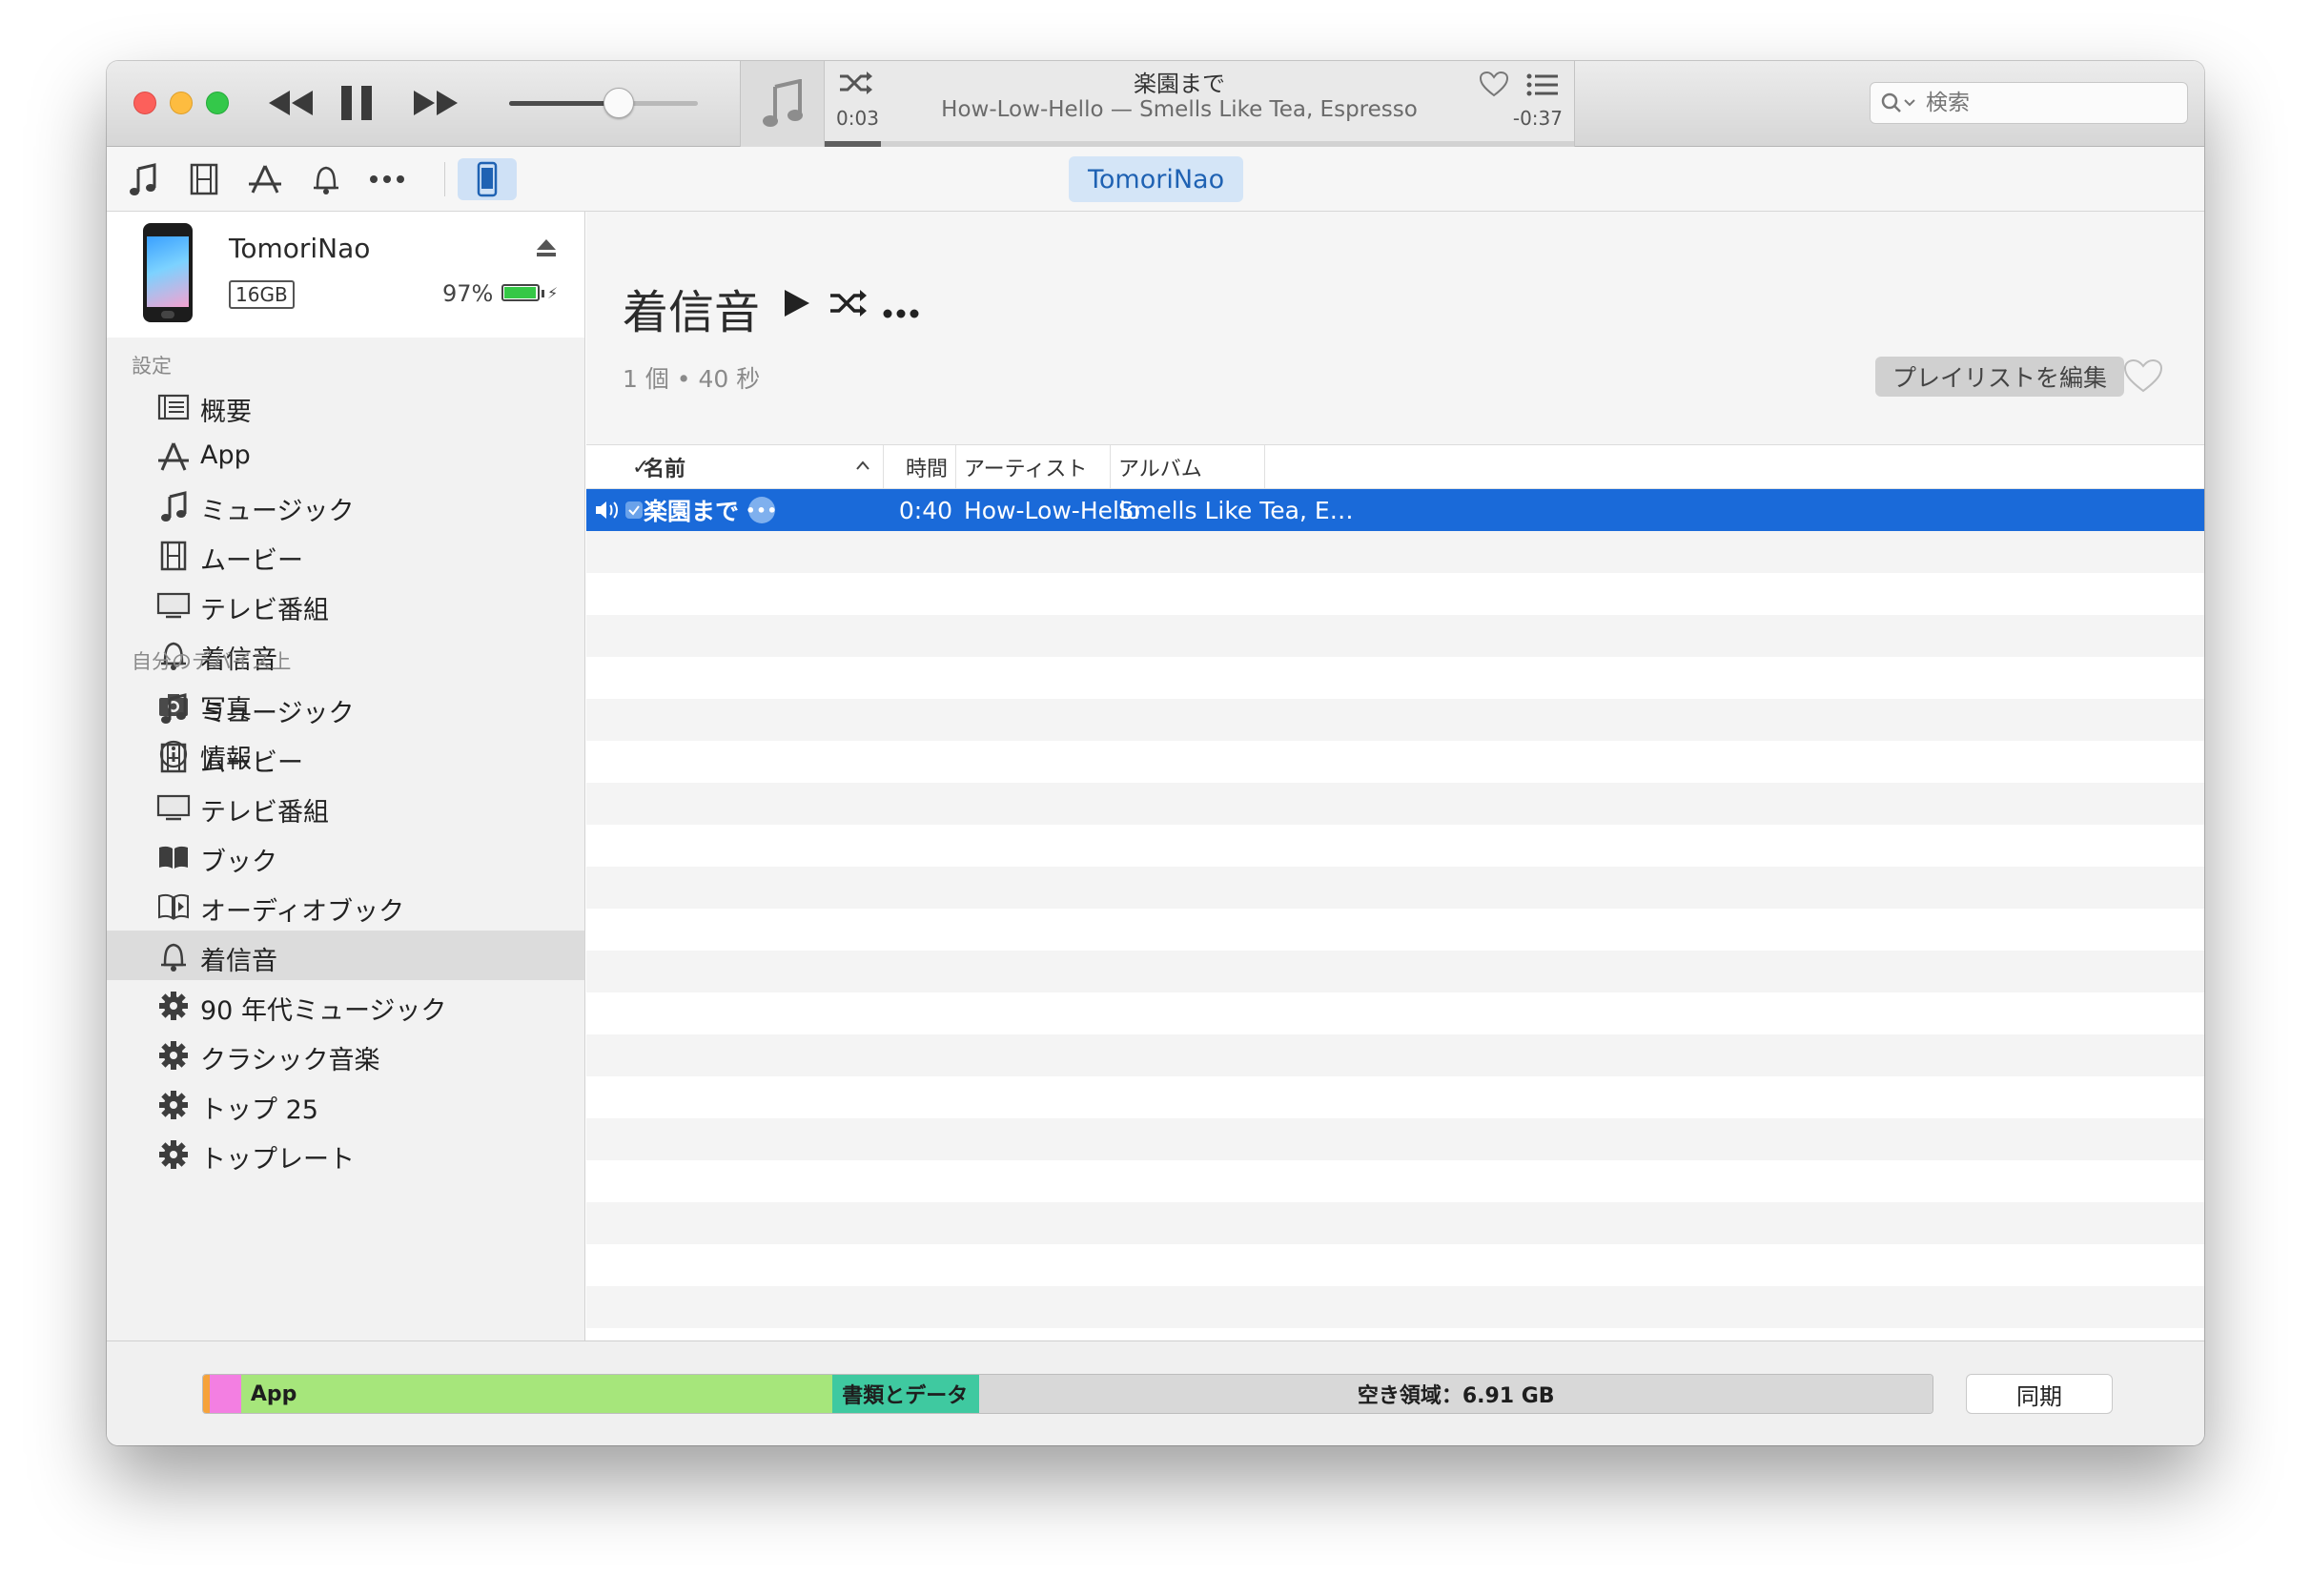  What do you see at coordinates (174, 457) in the screenshot?
I see `app-store-icon` at bounding box center [174, 457].